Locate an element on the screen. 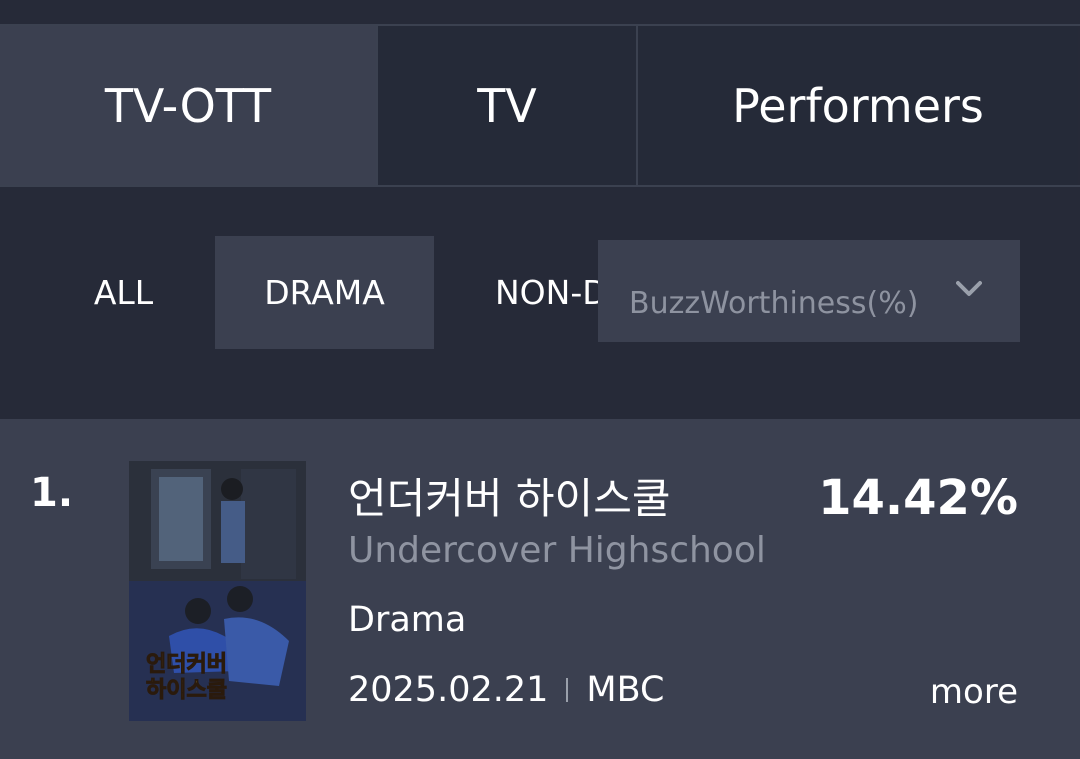  show-meta: 2025.02.21 MBC is located at coordinates (506, 690).